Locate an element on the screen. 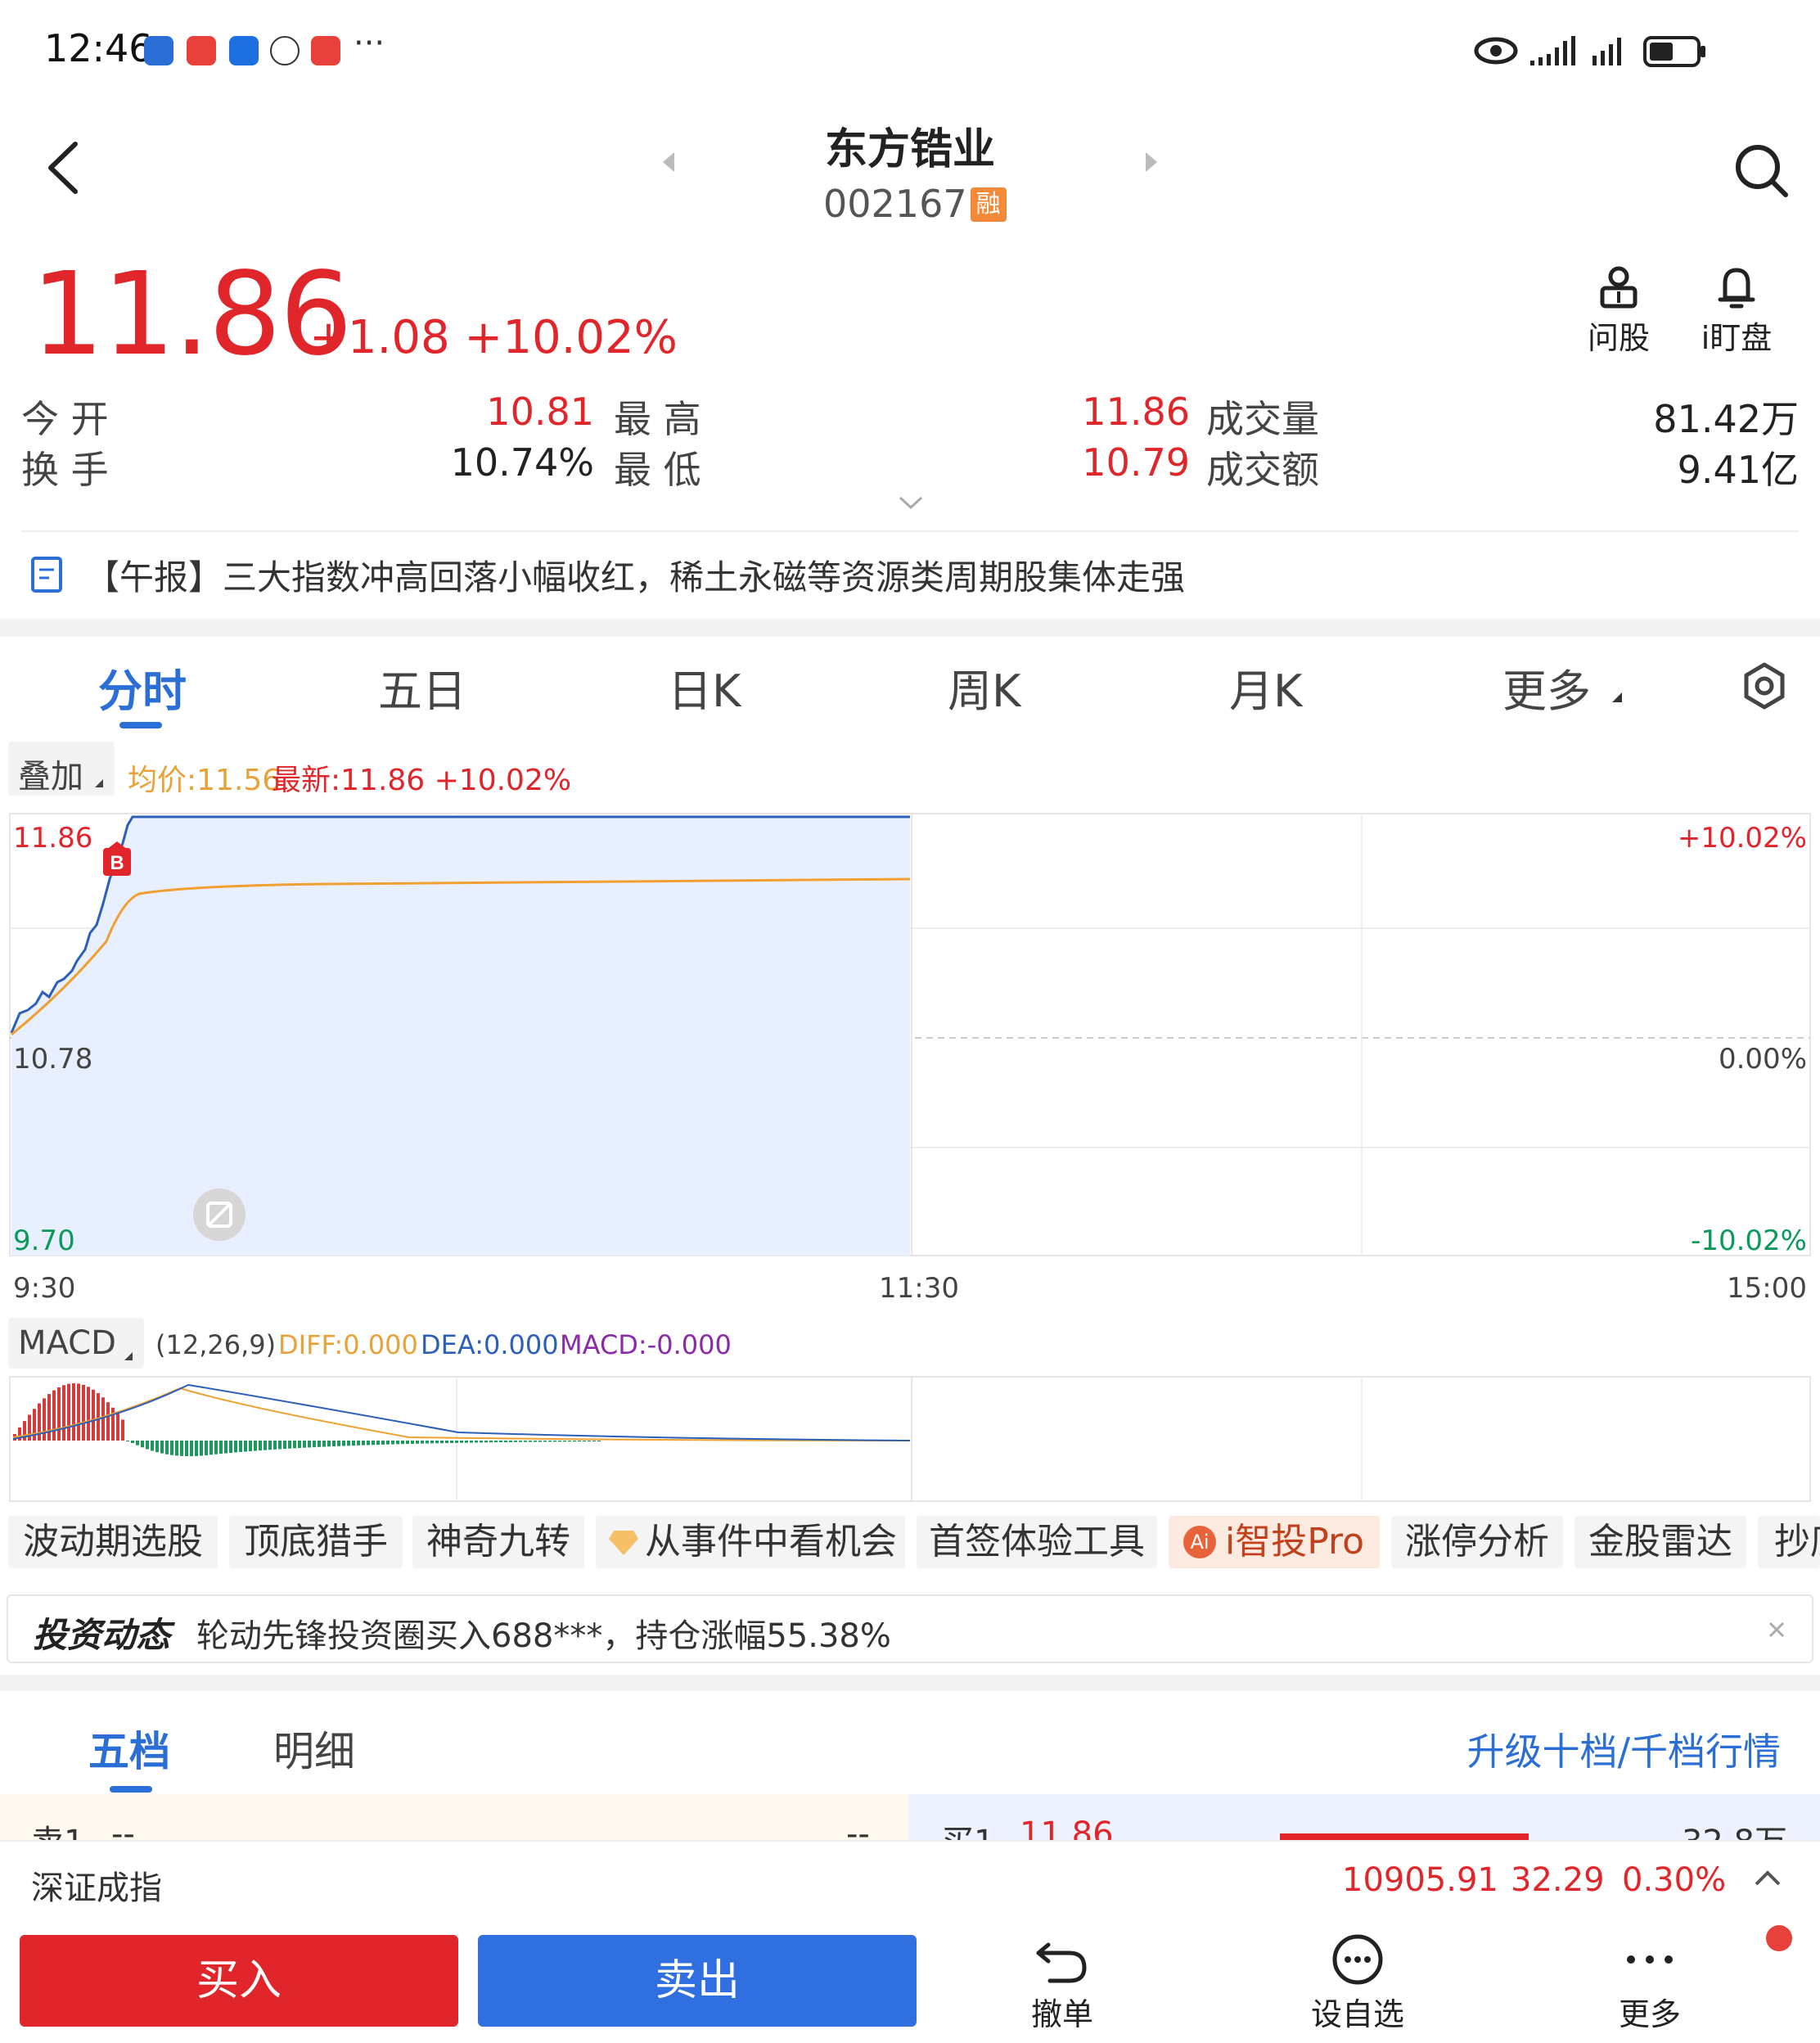 The width and height of the screenshot is (1820, 2043). alipay-icon is located at coordinates (244, 50).